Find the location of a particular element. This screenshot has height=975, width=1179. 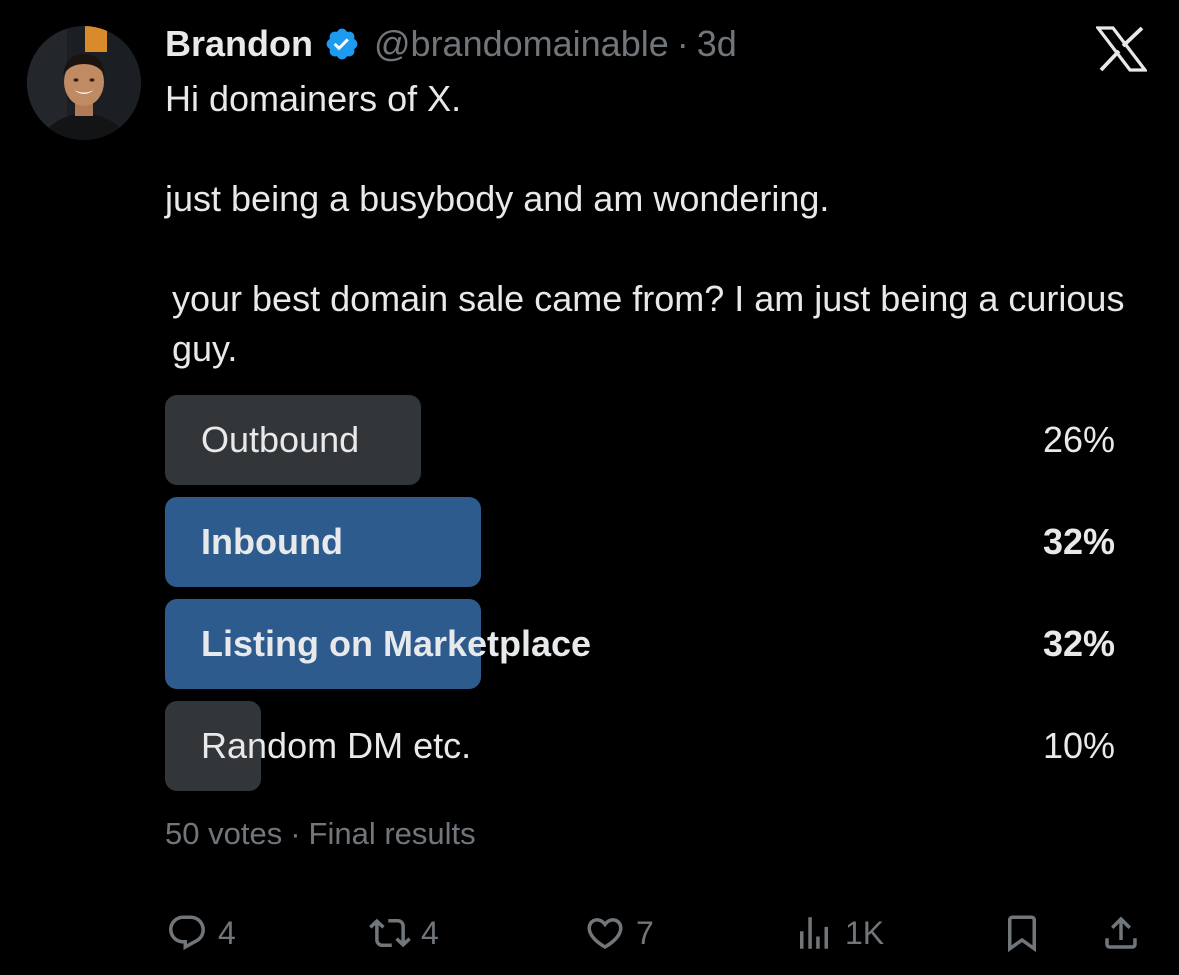

reply-button: 4 is located at coordinates (201, 933).